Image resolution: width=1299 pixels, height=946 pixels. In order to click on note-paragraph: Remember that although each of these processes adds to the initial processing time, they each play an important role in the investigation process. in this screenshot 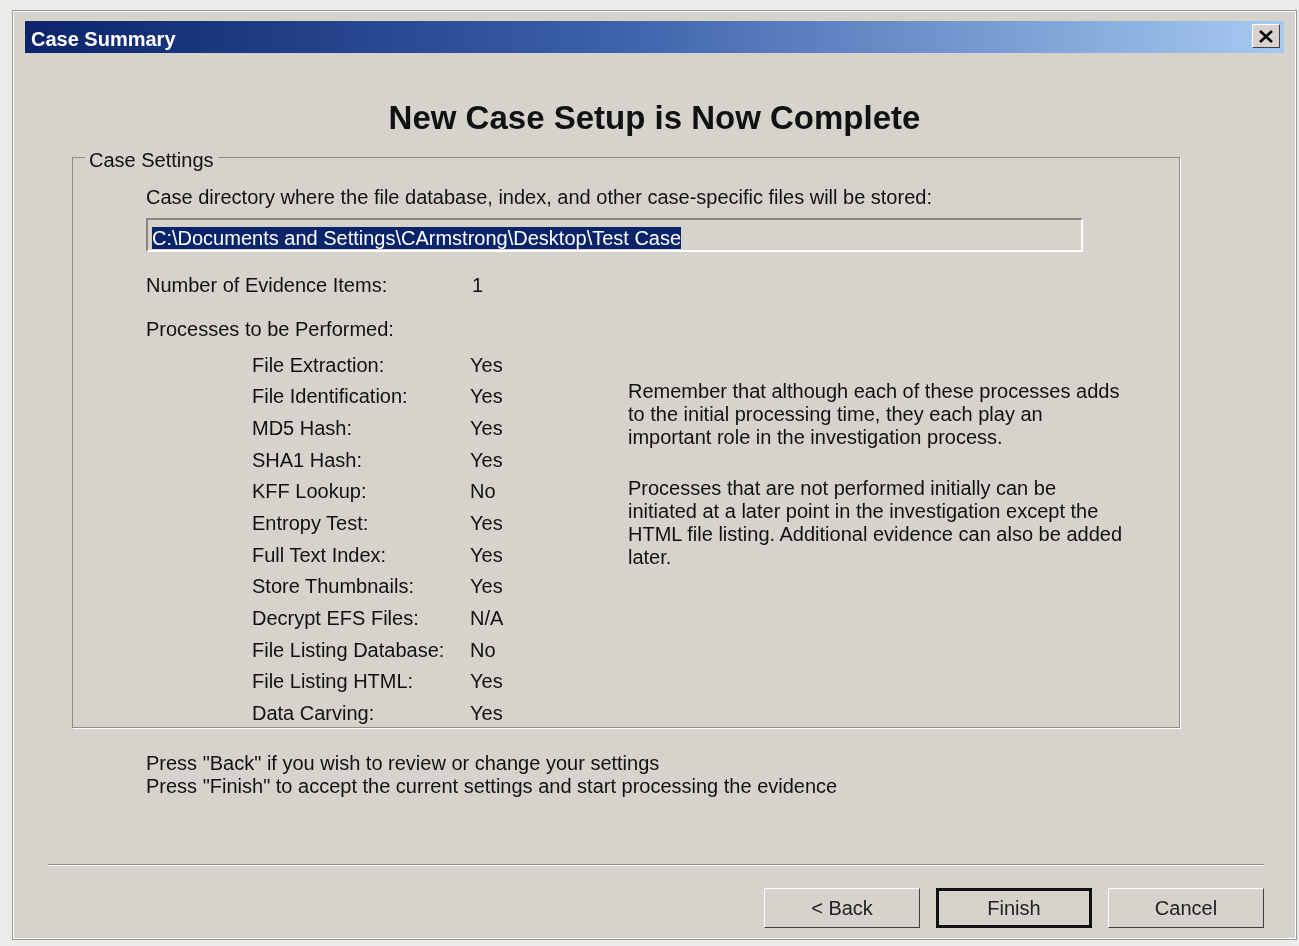, I will do `click(874, 414)`.